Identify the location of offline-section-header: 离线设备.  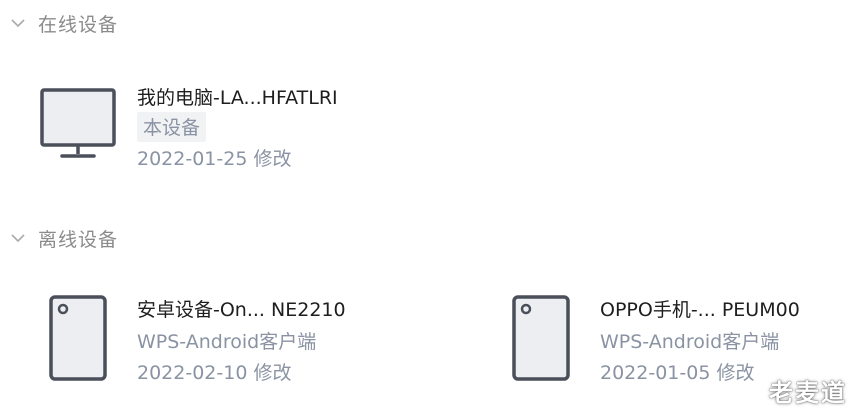
(63, 238).